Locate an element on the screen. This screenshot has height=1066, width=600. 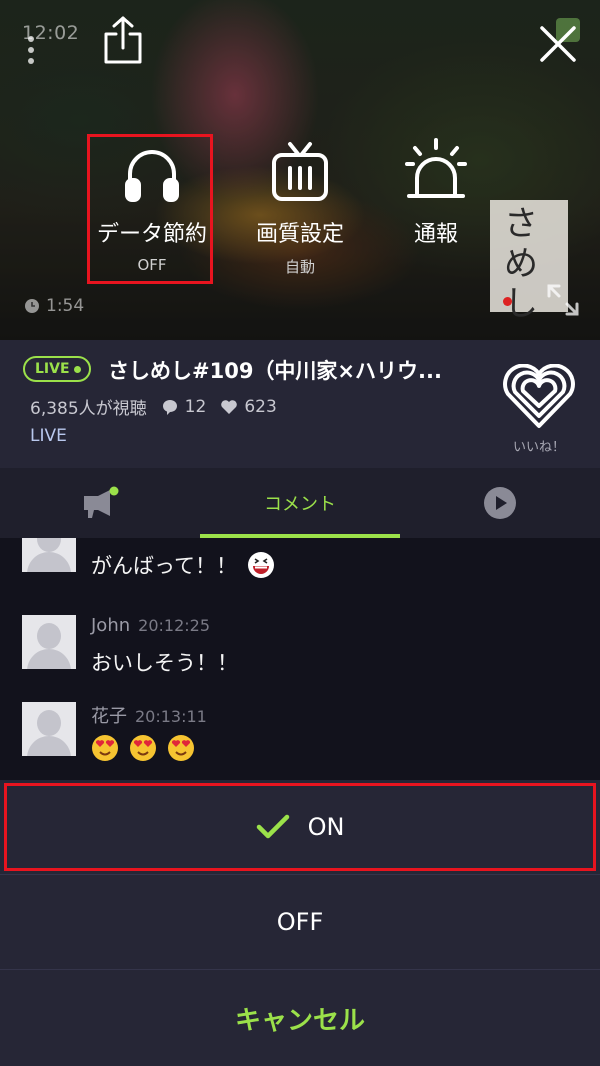
quality-settings-label: 画質設定 is located at coordinates (299, 234).